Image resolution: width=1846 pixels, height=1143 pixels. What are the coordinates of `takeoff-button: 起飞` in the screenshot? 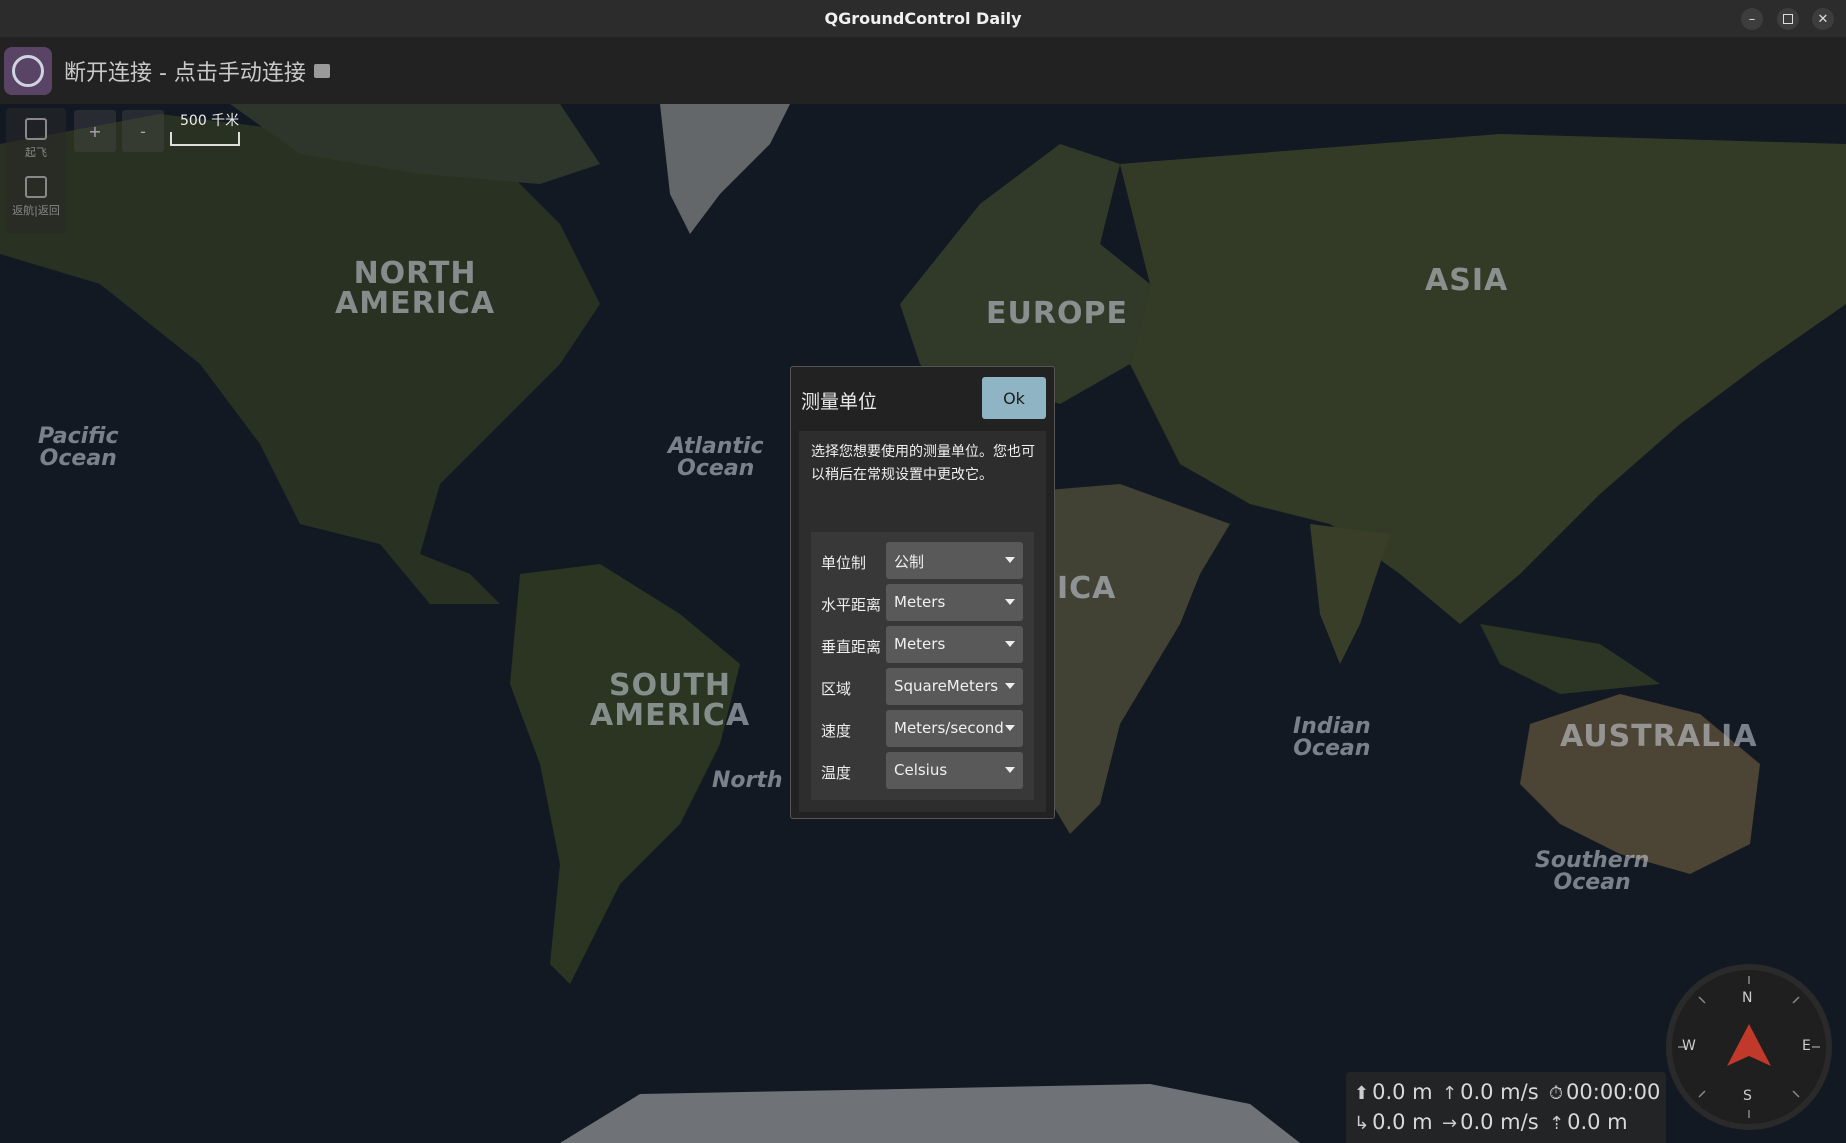 It's located at (36, 139).